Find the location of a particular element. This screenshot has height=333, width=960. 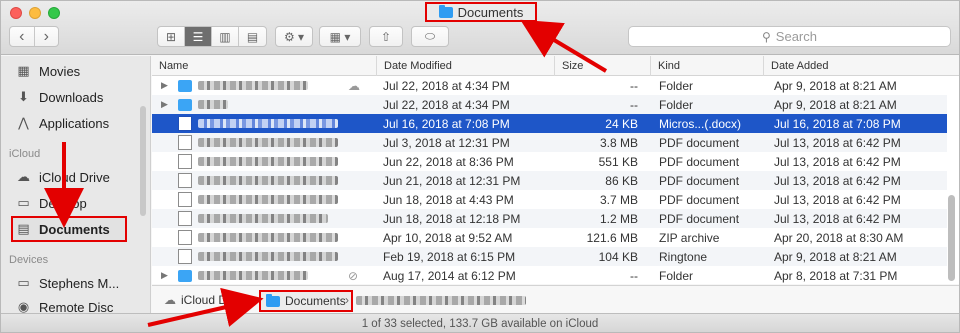

sidebar-scrollbar is located at coordinates (143, 161).